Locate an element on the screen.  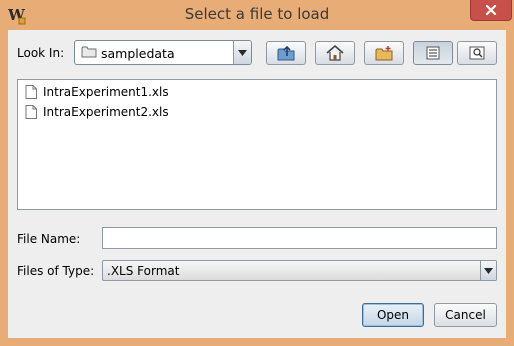
list-item: IntraExperiment1.xls is located at coordinates (97, 92).